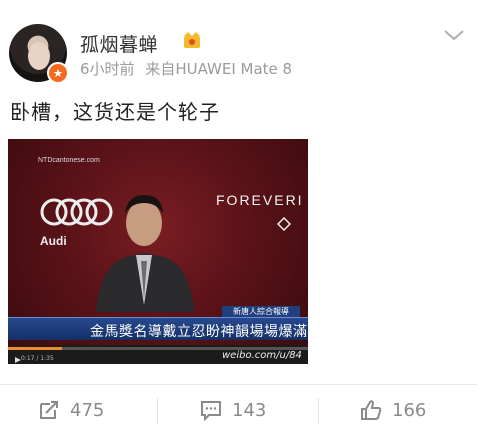  What do you see at coordinates (119, 43) in the screenshot?
I see `username: 孤烟暮蝉` at bounding box center [119, 43].